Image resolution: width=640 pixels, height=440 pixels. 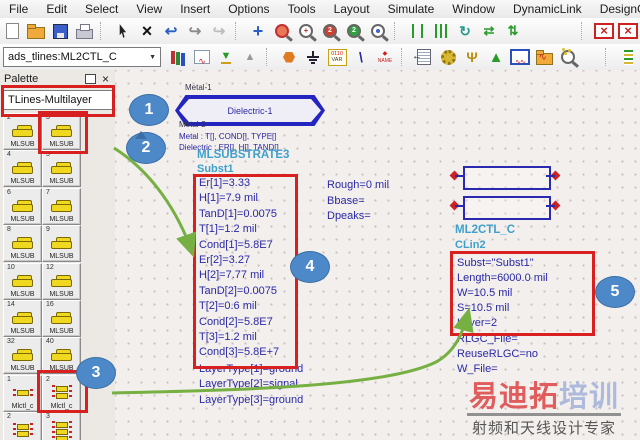 I want to click on param-line: Length=6000.0 mil, so click(x=502, y=278).